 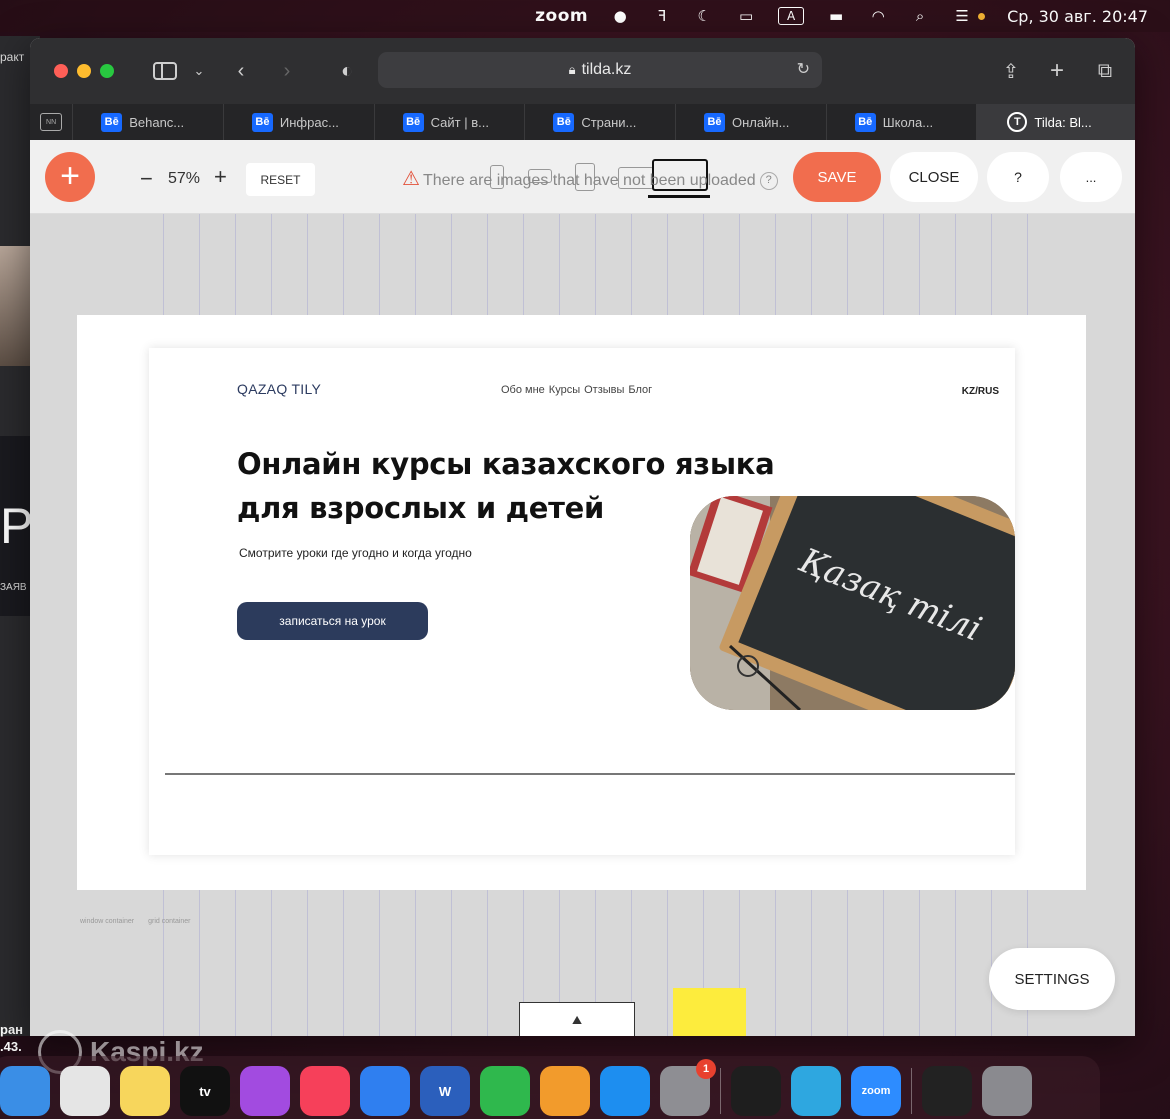 I want to click on notification-badge: 1, so click(x=706, y=1069).